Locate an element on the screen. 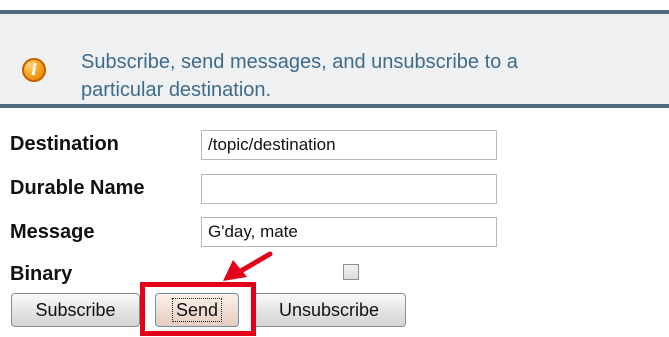 The width and height of the screenshot is (669, 337). callout-arrow is located at coordinates (248, 266).